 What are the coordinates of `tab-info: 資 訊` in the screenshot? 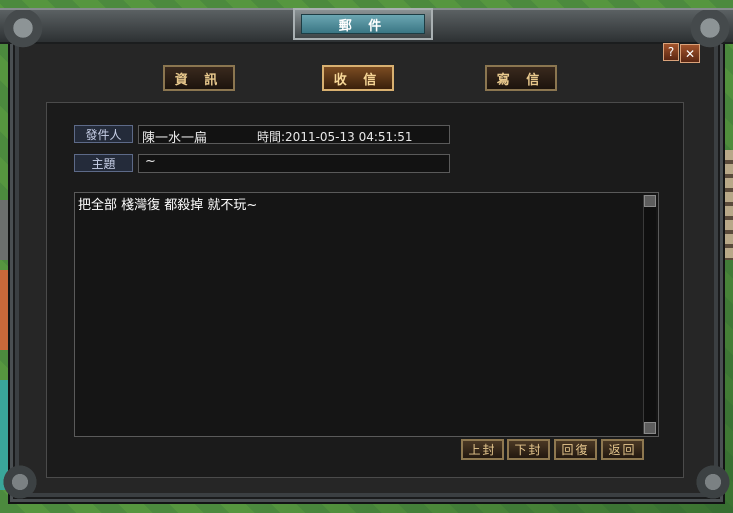 It's located at (199, 78).